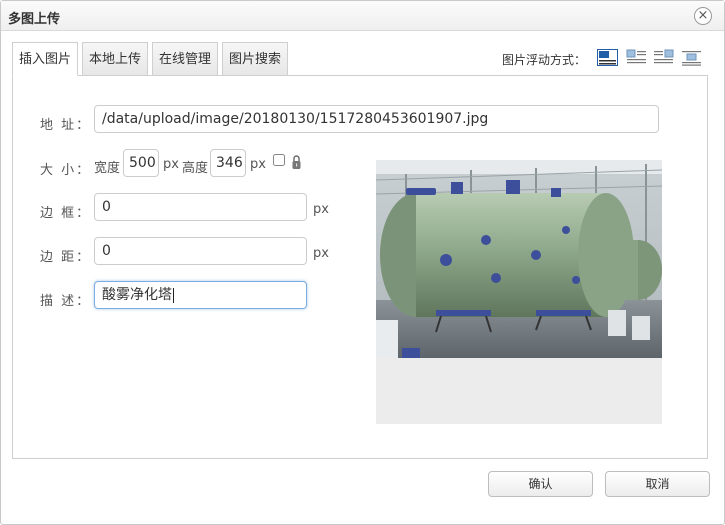 Image resolution: width=725 pixels, height=525 pixels. I want to click on description-label: 描 述：, so click(66, 301).